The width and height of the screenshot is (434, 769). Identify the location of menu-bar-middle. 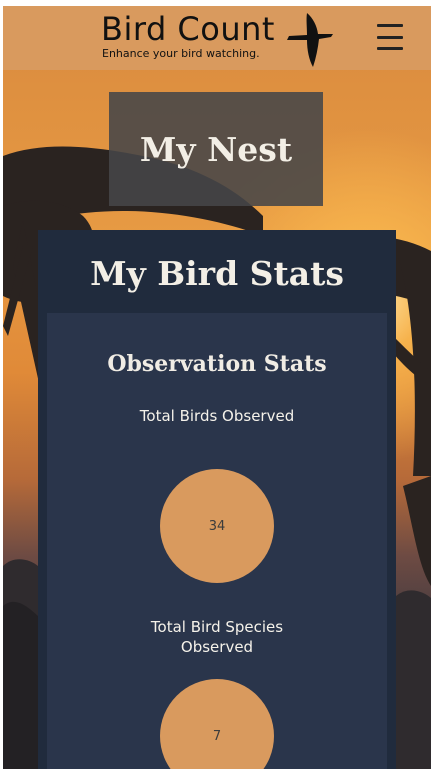
(390, 37).